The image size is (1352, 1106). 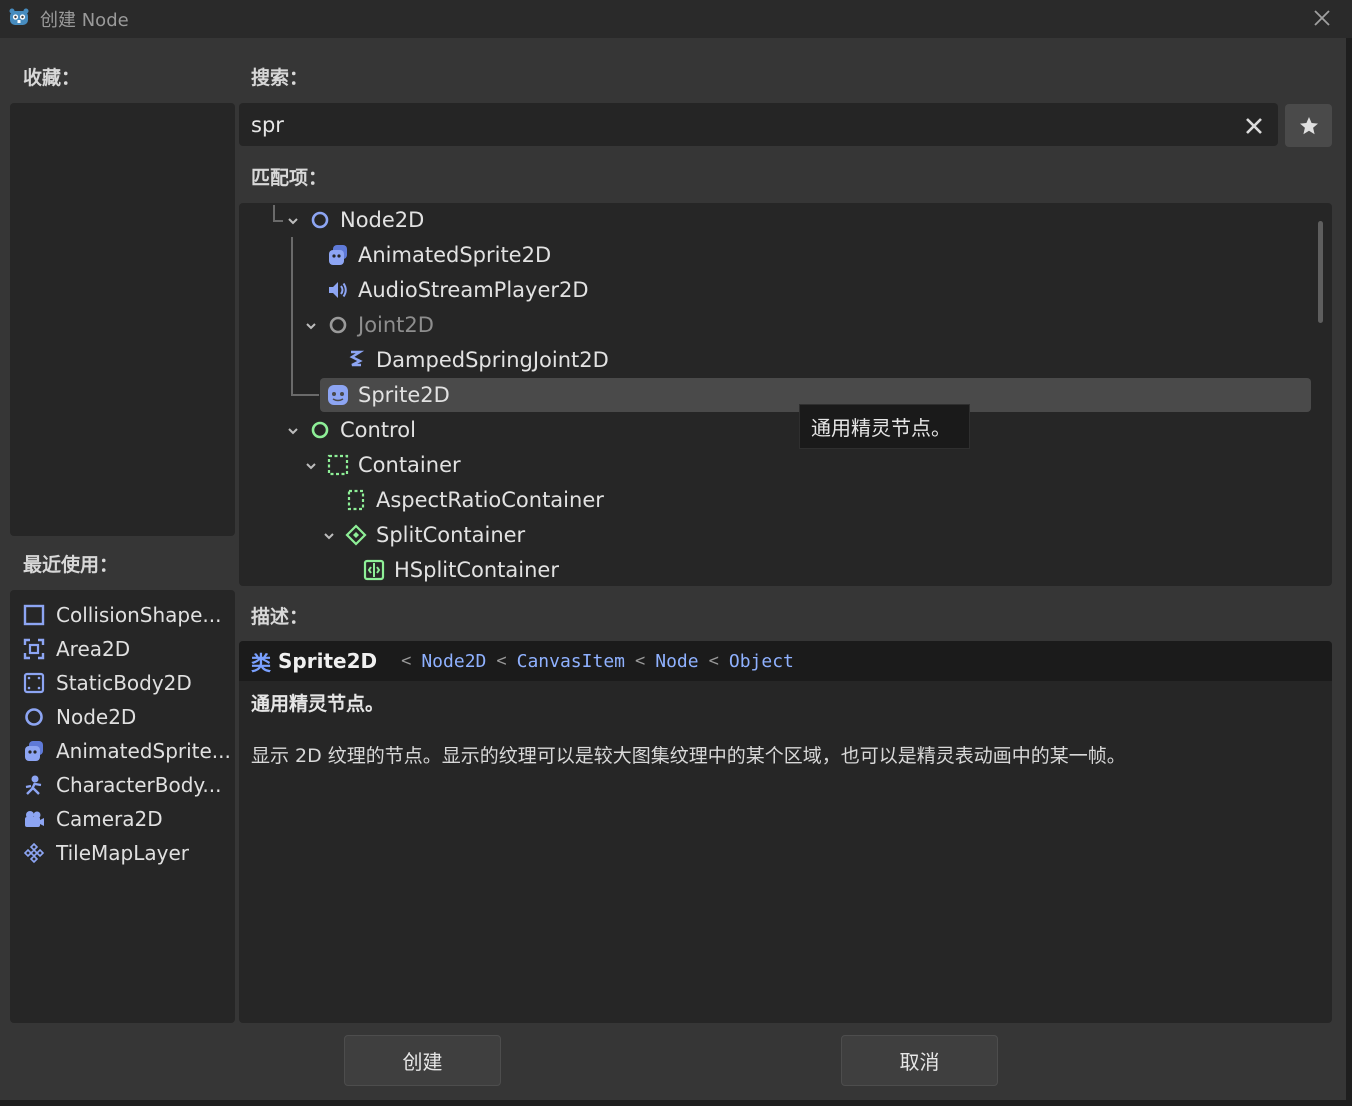 I want to click on inherit-link-canvasitem: CanvasItem, so click(x=571, y=661).